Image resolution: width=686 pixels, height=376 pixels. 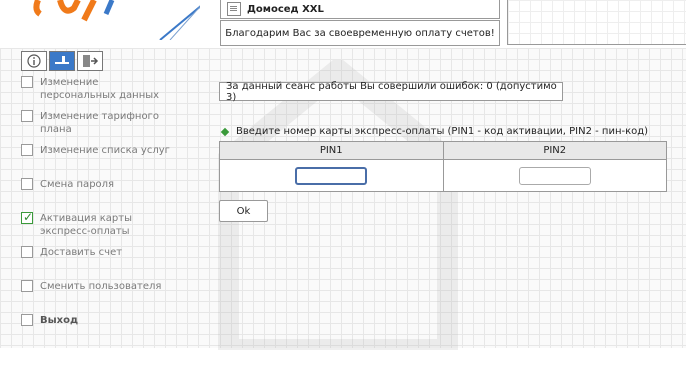 I want to click on sidebar-item-services: Изменение списка услуг, so click(x=98, y=150).